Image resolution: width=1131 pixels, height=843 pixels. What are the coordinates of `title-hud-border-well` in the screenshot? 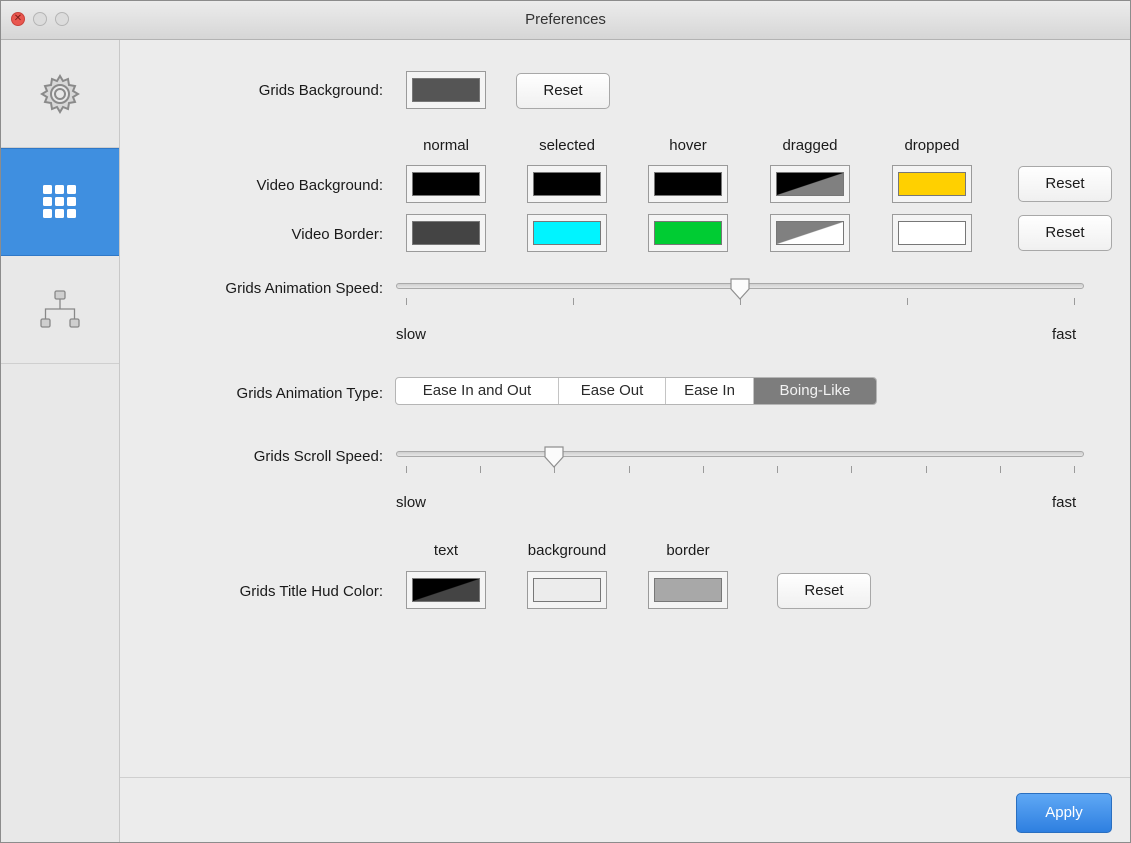 It's located at (688, 590).